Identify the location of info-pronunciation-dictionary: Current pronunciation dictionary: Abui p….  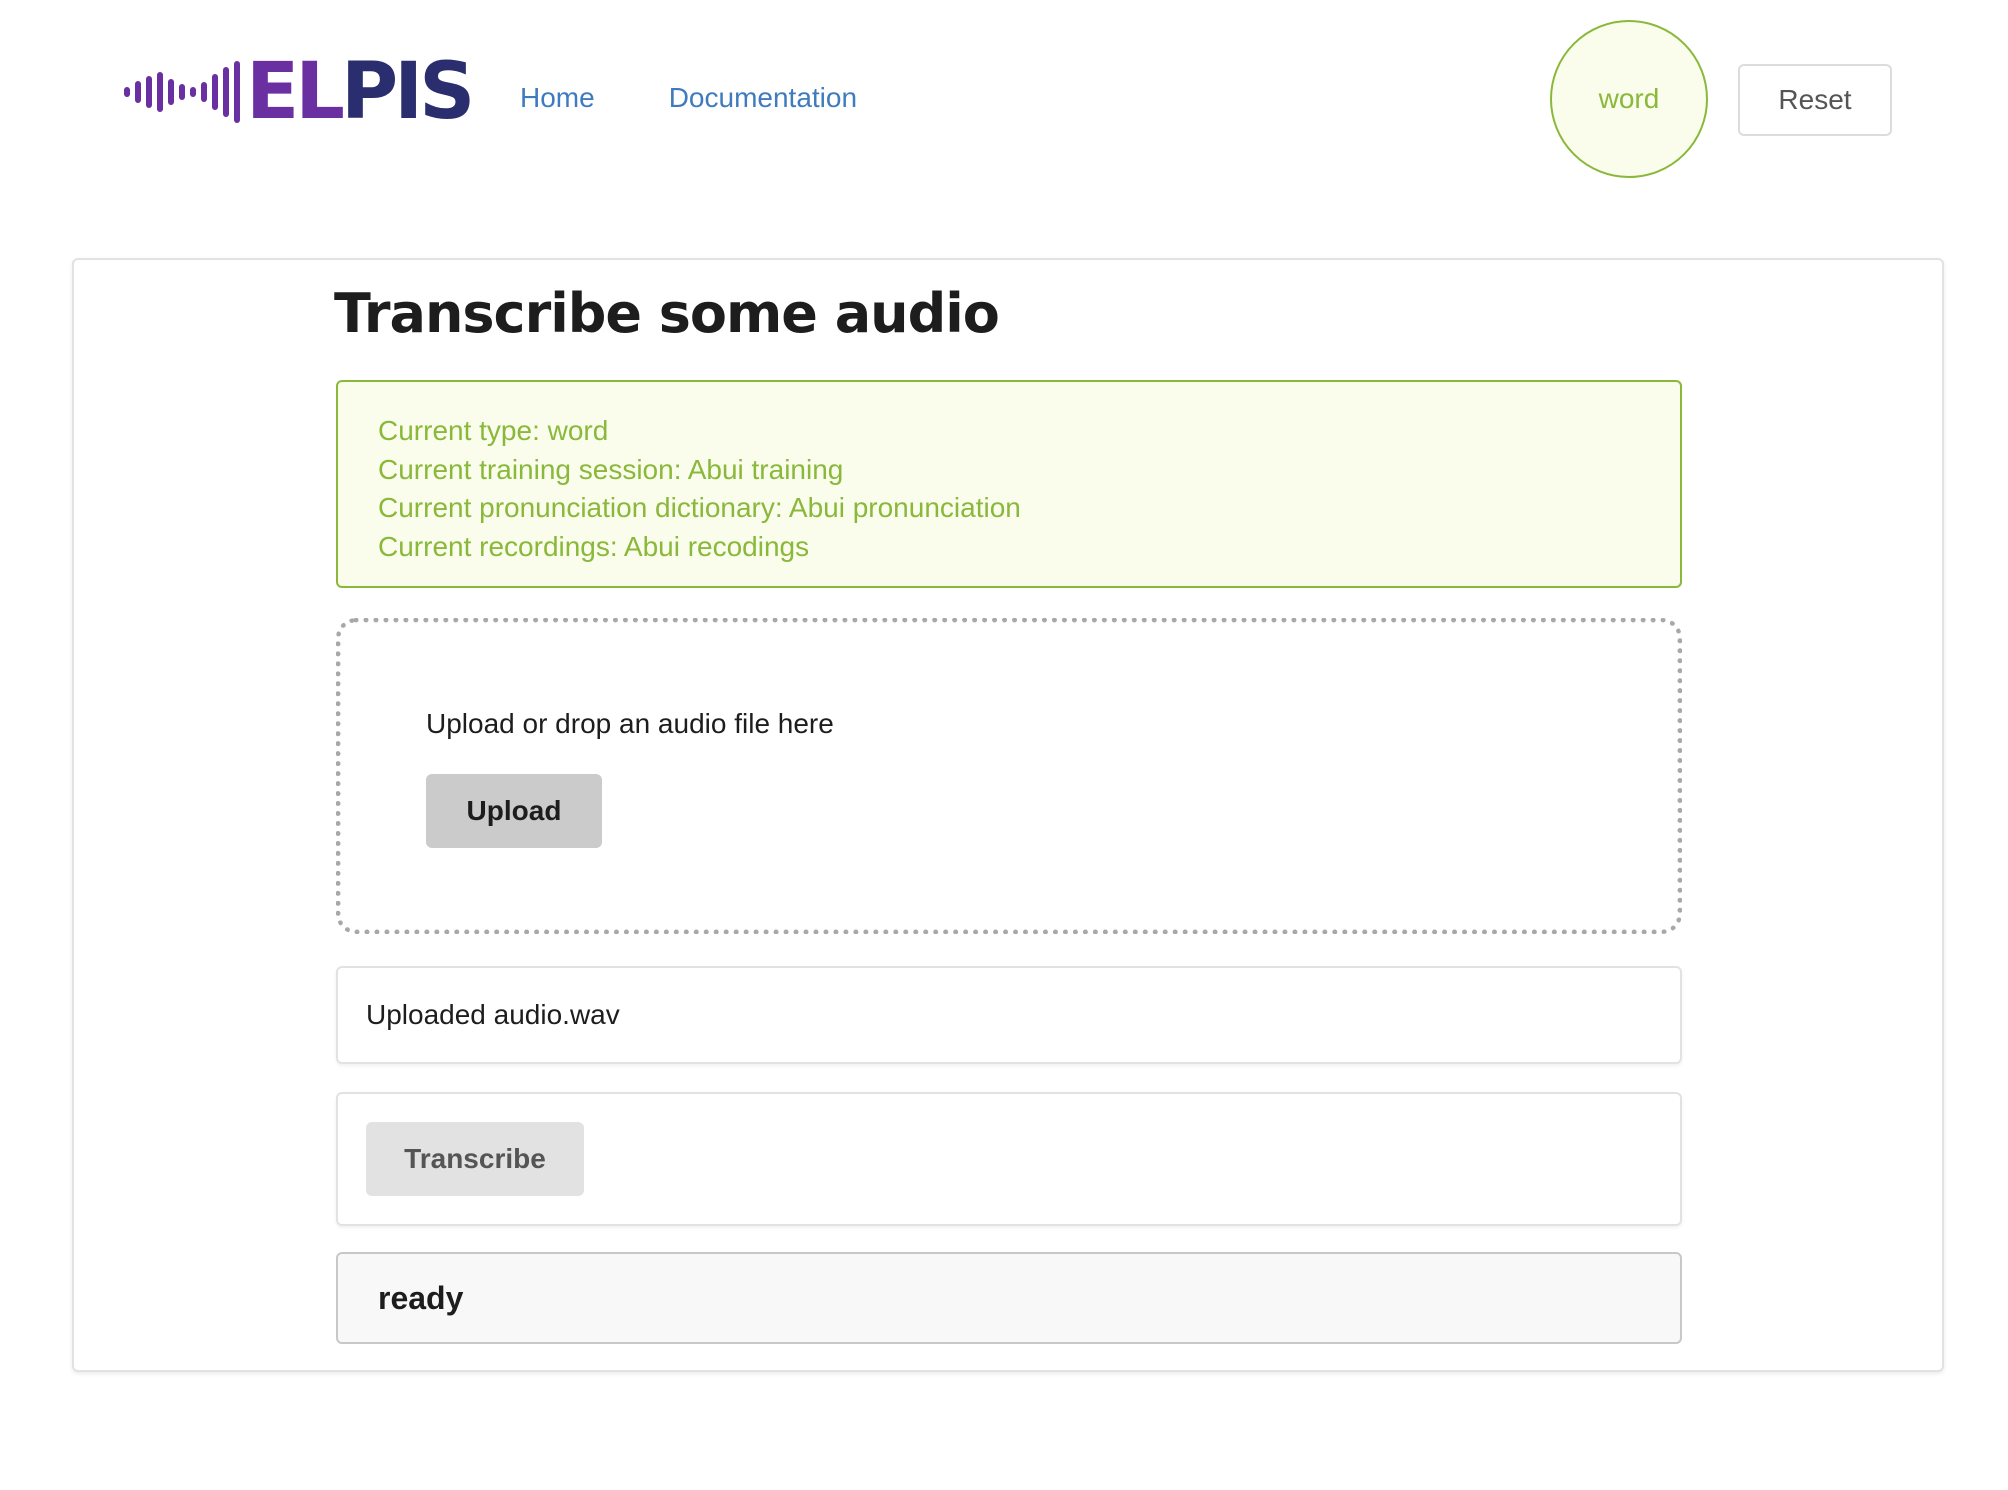
(699, 507).